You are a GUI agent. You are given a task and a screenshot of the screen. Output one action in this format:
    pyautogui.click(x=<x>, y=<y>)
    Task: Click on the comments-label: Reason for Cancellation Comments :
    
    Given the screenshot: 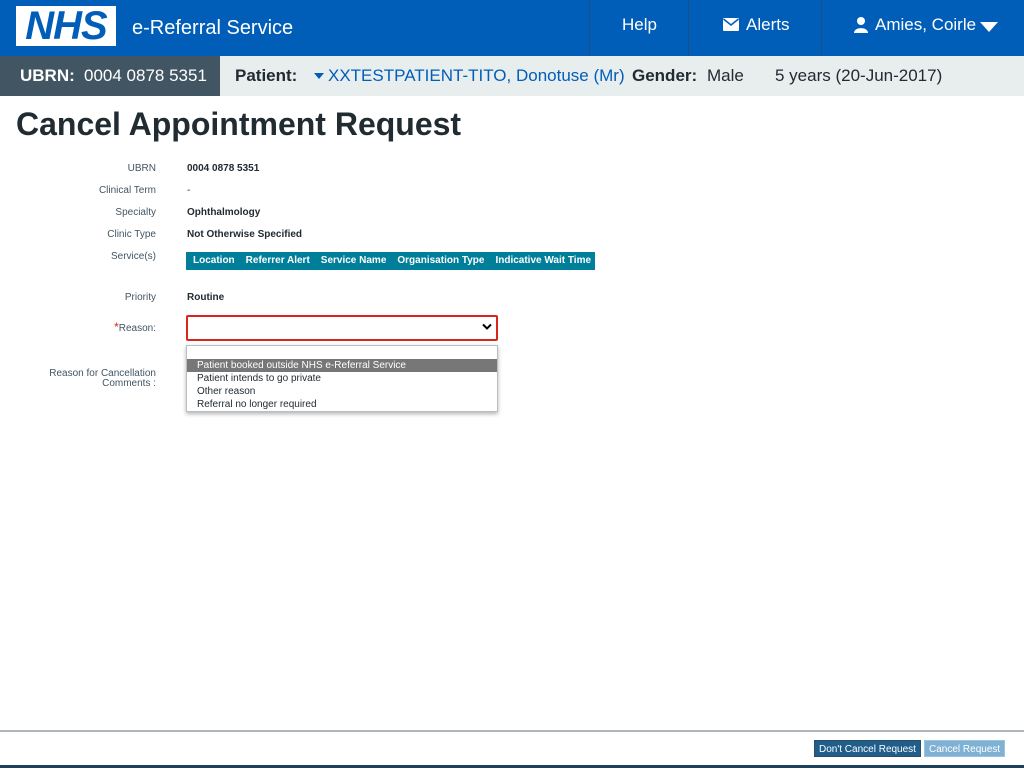 What is the action you would take?
    pyautogui.click(x=102, y=379)
    